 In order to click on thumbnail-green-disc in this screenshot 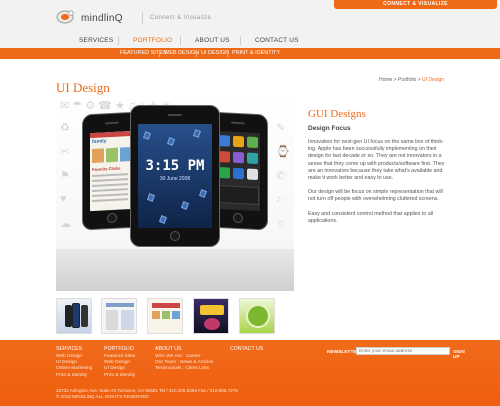, I will do `click(257, 316)`.